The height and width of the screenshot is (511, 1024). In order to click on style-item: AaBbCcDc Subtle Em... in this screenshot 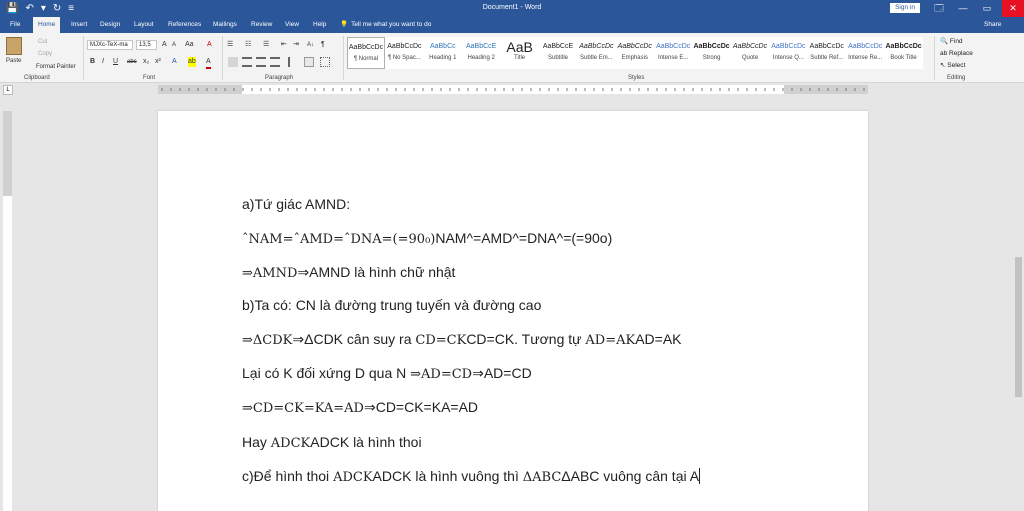, I will do `click(596, 53)`.